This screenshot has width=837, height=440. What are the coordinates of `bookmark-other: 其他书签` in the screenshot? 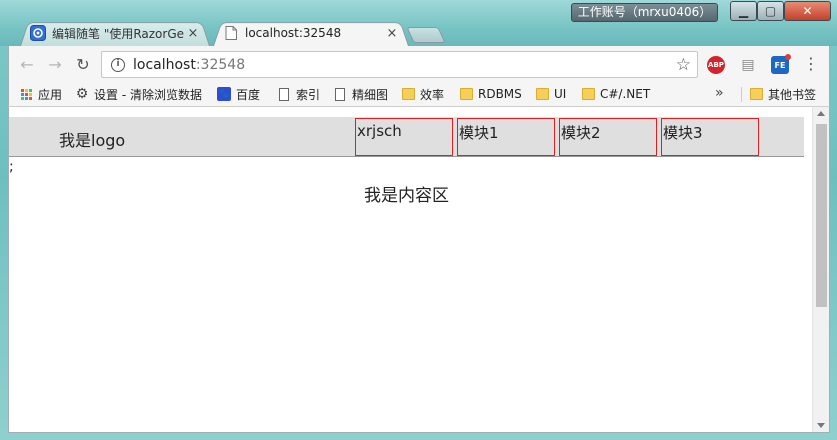 It's located at (782, 94).